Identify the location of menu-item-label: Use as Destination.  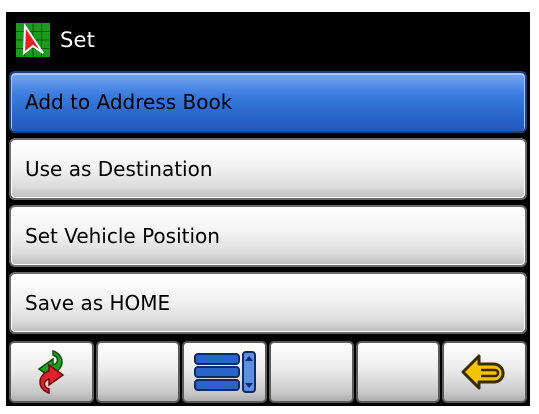
(119, 169).